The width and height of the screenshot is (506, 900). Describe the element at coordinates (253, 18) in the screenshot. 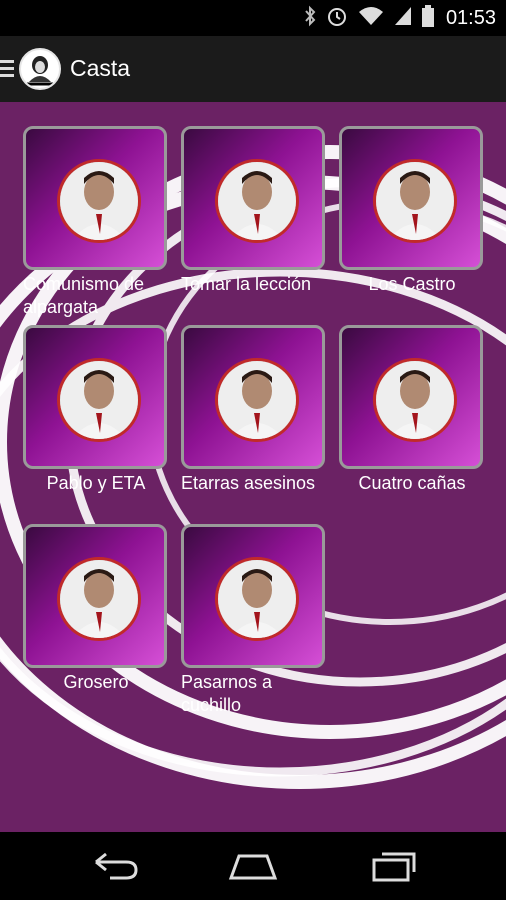

I see `status-bar: 01:53` at that location.